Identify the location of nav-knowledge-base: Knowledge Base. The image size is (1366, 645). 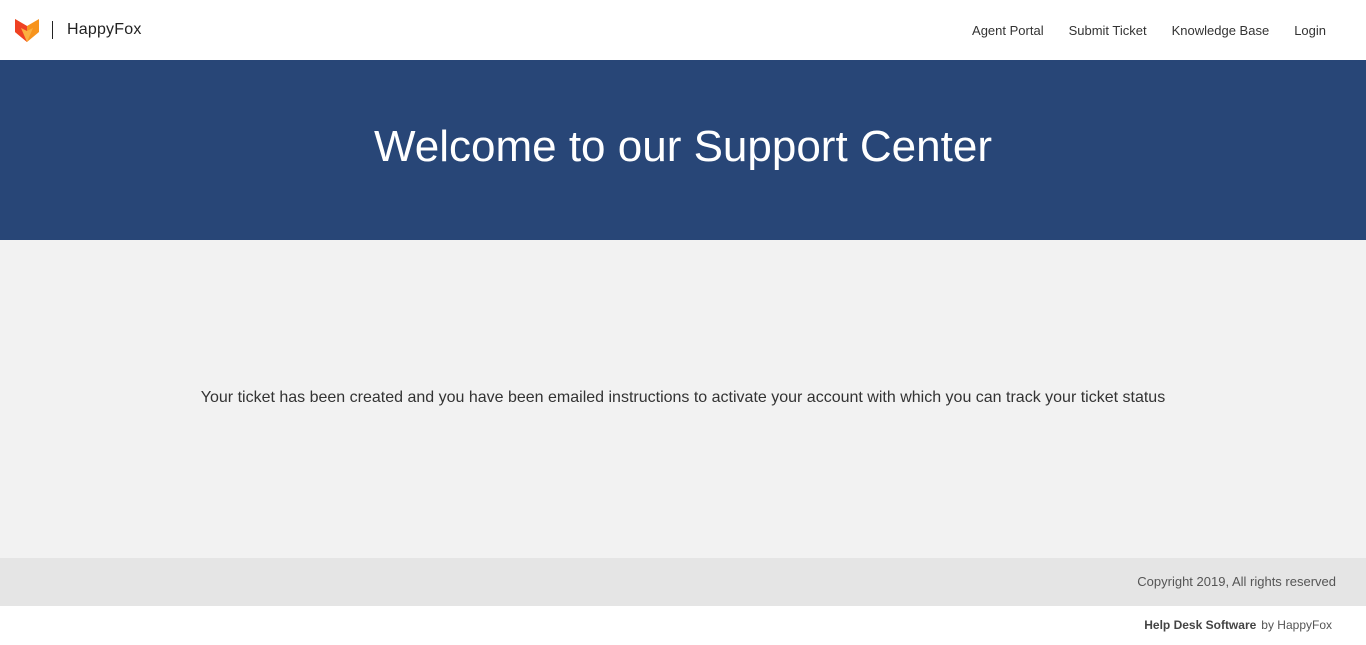
(1221, 30).